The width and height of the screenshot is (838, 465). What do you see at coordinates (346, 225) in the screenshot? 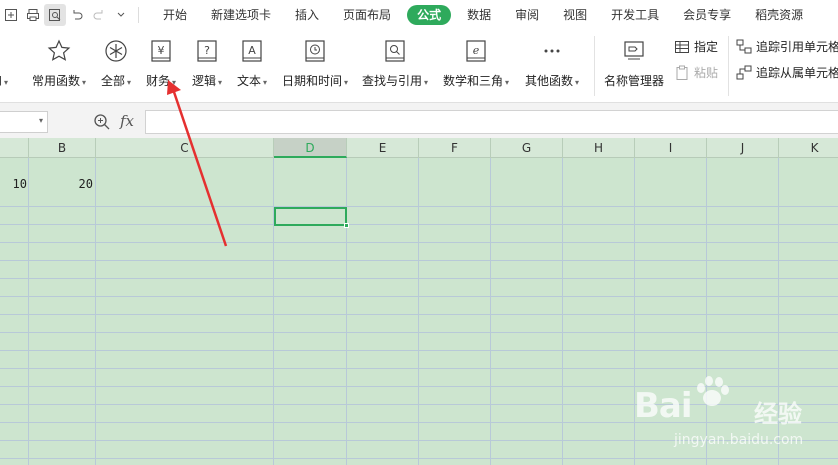
I see `fill-handle` at bounding box center [346, 225].